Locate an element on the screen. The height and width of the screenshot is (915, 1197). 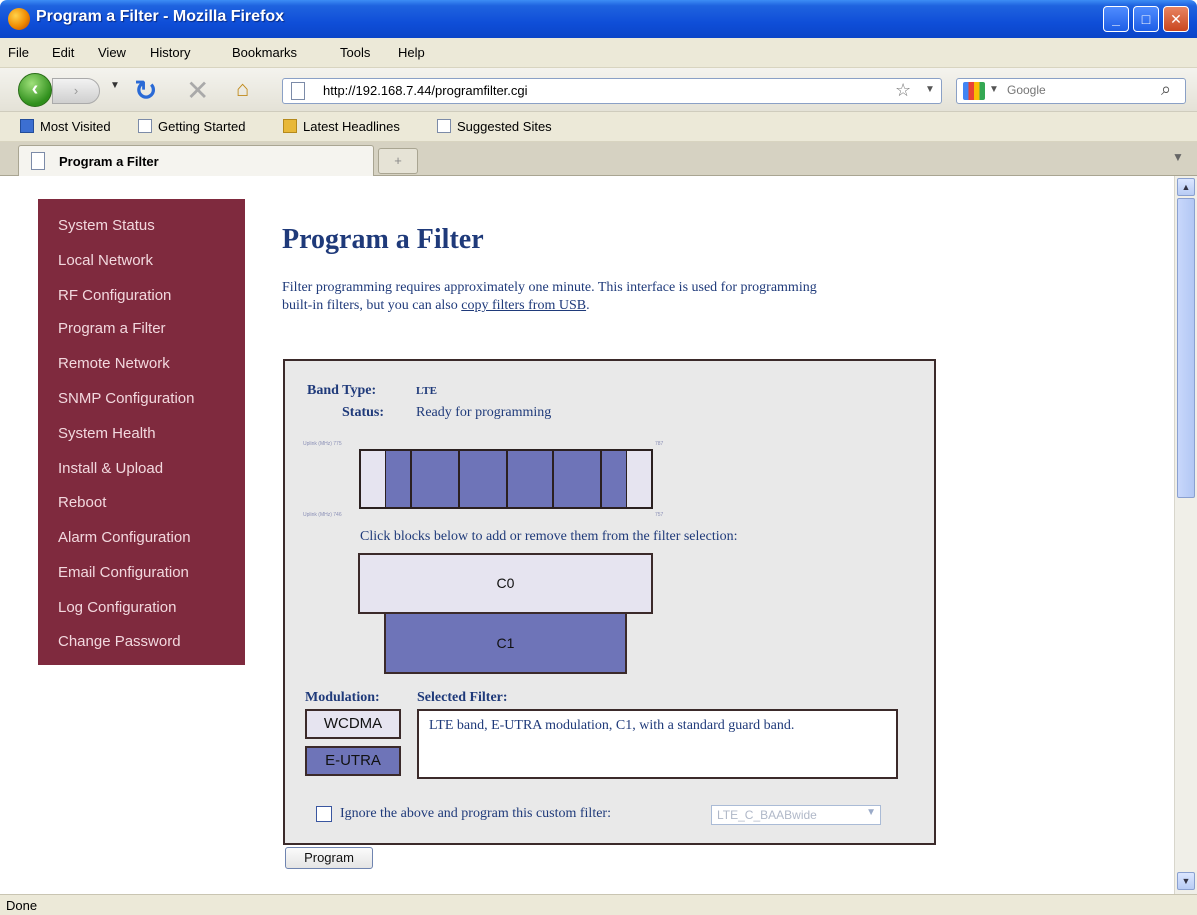
tab-bar: Program a Filter + ▼ is located at coordinates (598, 159).